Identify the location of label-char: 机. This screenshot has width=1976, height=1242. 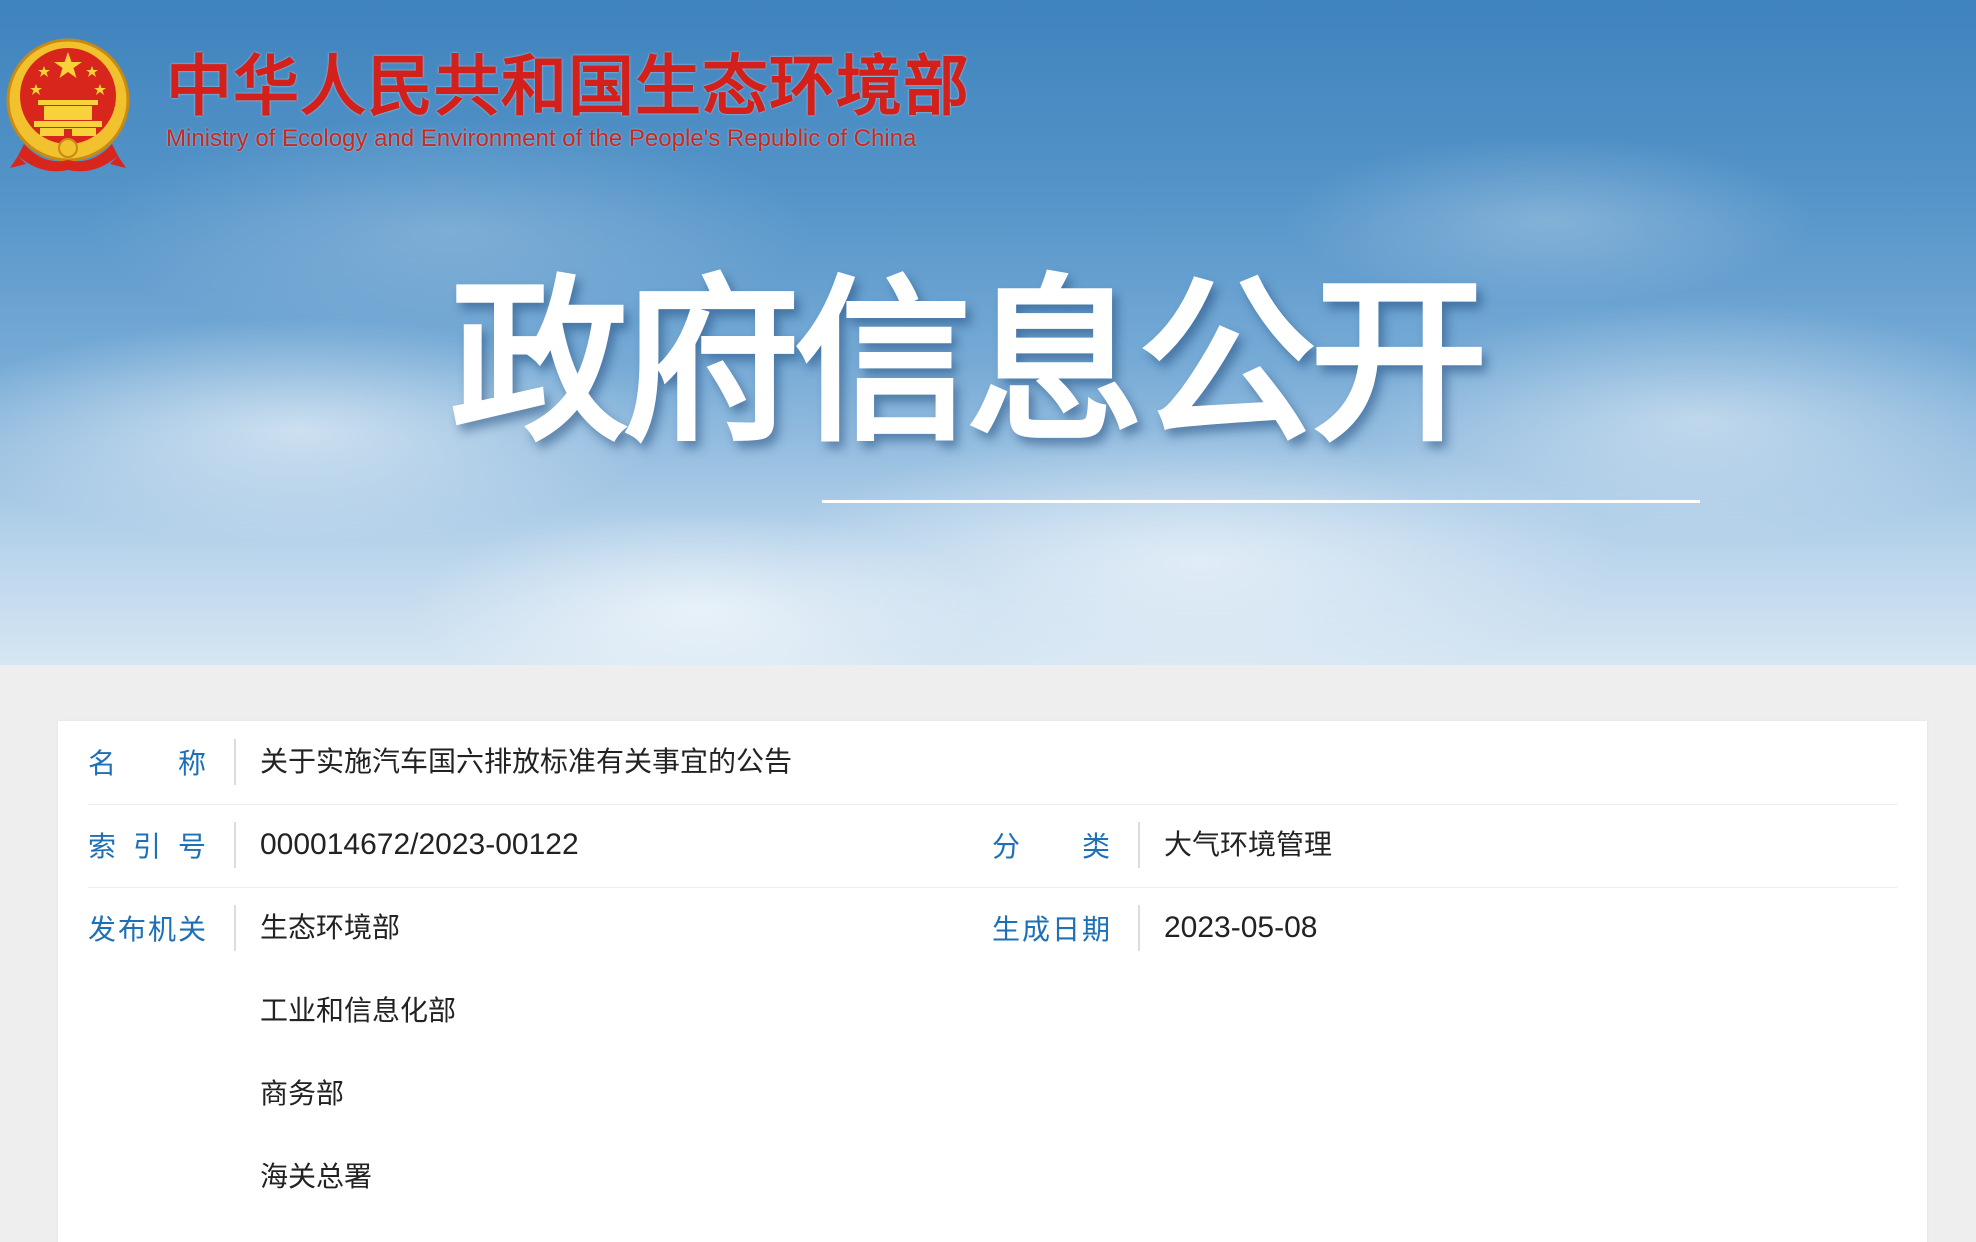
(161, 929).